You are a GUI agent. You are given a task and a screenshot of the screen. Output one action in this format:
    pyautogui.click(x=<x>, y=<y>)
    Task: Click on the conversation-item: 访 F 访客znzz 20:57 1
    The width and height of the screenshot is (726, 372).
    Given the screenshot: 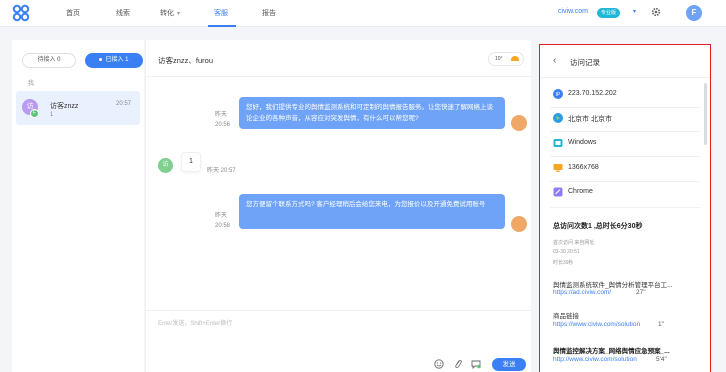 What is the action you would take?
    pyautogui.click(x=78, y=108)
    